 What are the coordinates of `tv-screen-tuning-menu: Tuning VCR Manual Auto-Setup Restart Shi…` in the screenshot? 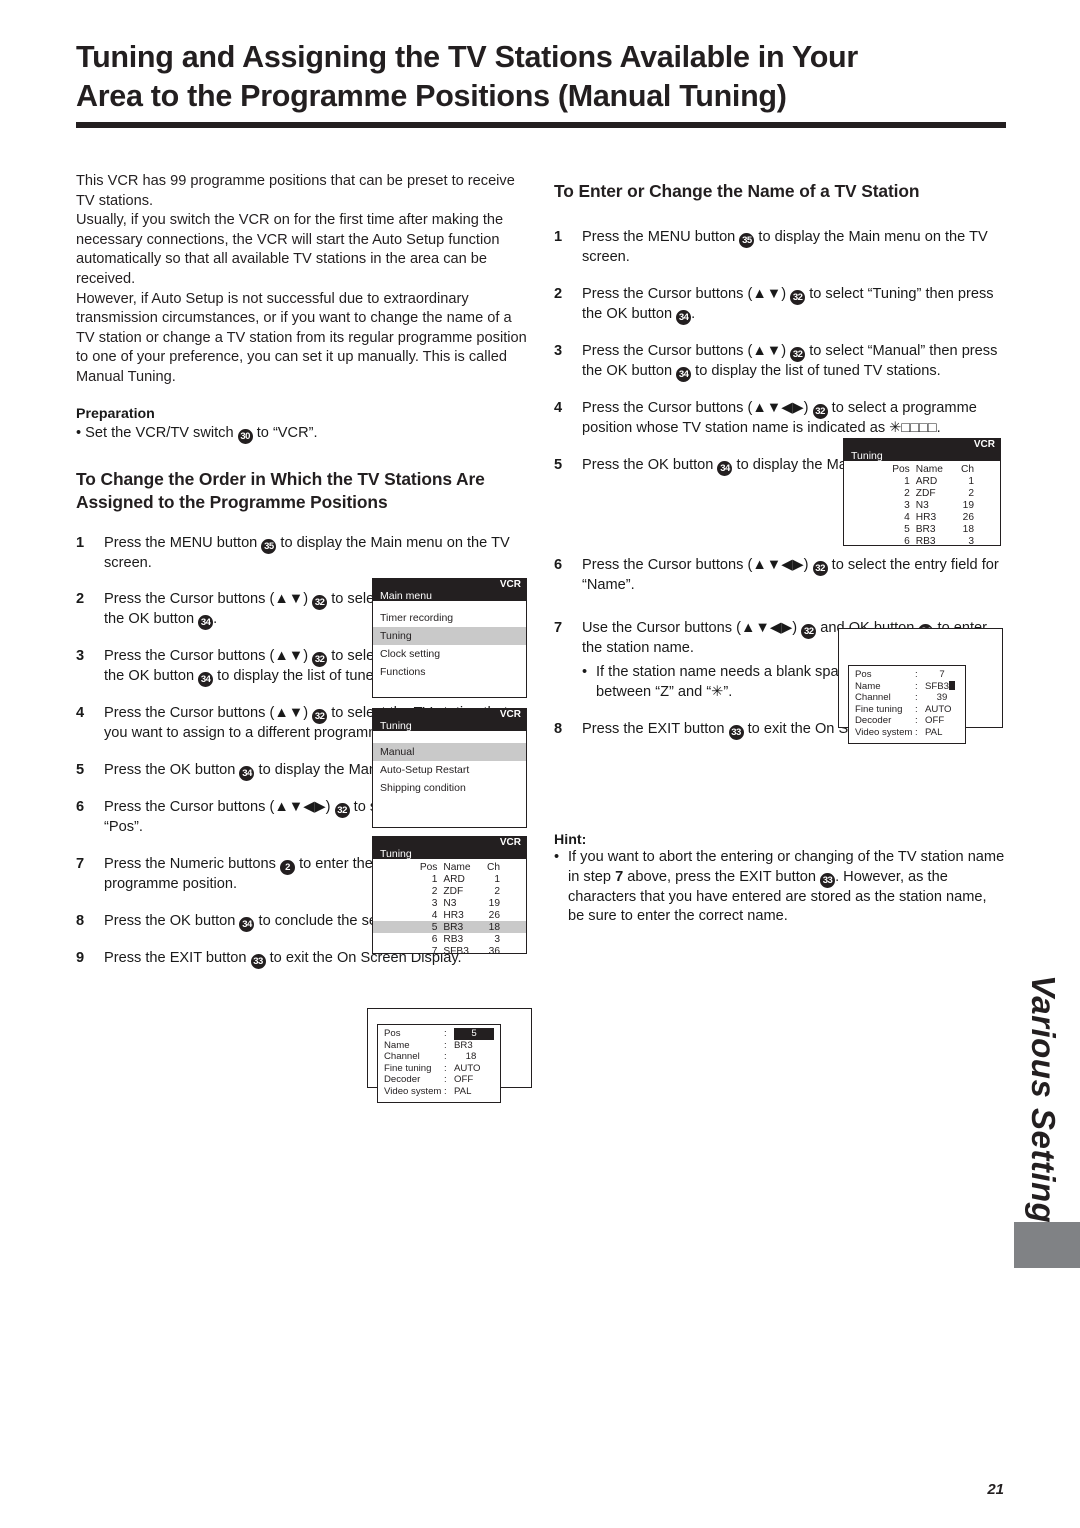 It's located at (449, 768).